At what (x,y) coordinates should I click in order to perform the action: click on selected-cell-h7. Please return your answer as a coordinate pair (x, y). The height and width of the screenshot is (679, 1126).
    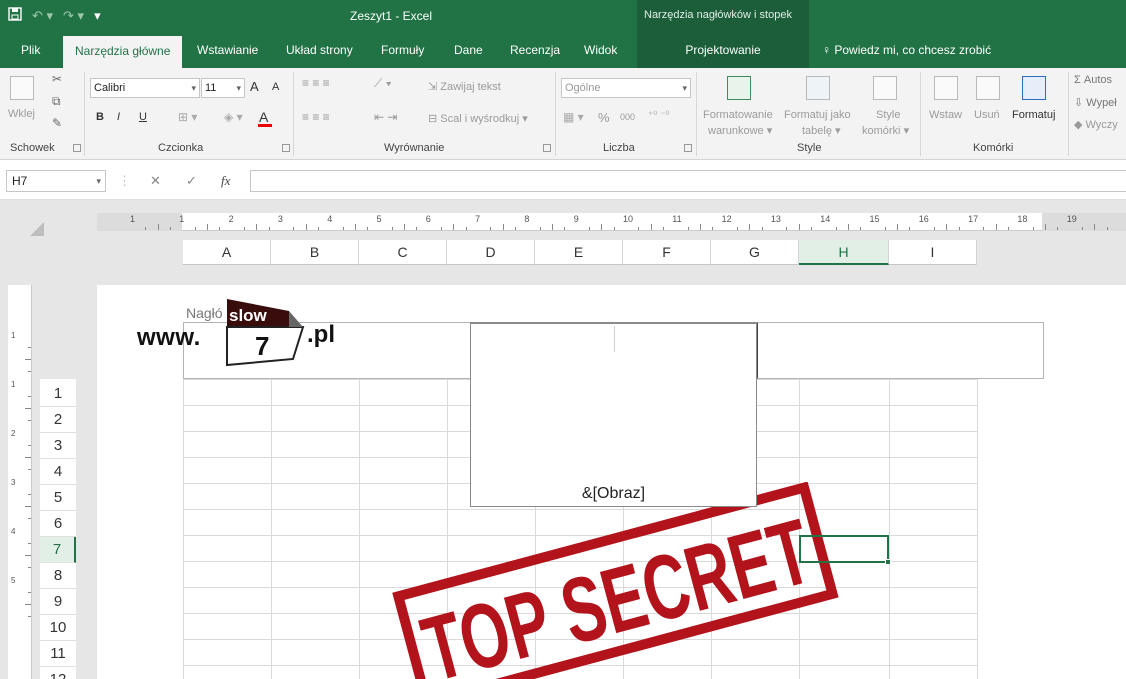
    Looking at the image, I should click on (845, 550).